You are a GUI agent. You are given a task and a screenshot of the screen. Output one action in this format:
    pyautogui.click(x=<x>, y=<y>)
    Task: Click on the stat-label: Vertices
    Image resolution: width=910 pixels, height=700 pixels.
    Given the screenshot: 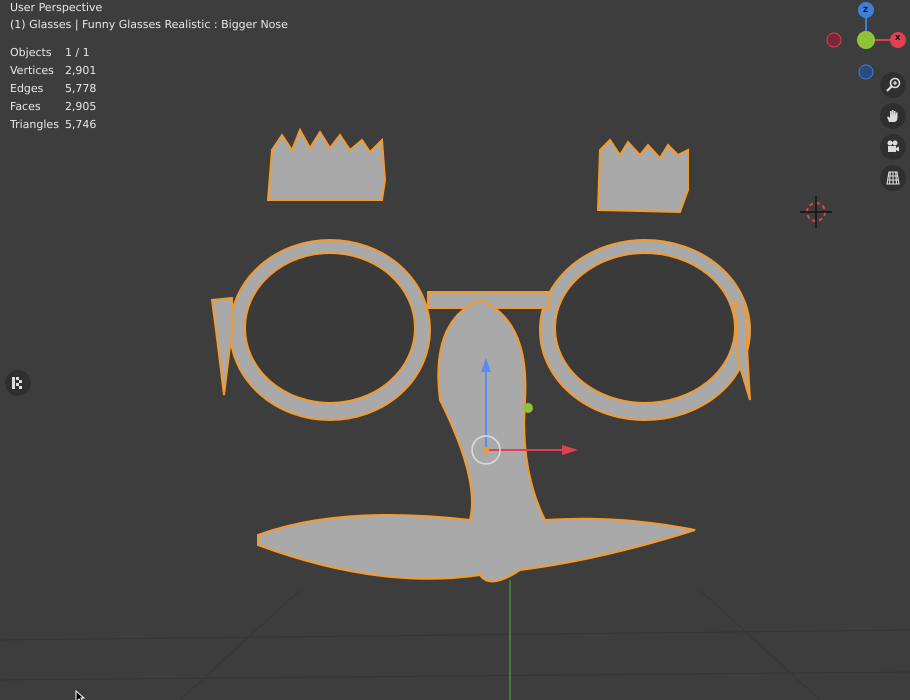 What is the action you would take?
    pyautogui.click(x=32, y=71)
    